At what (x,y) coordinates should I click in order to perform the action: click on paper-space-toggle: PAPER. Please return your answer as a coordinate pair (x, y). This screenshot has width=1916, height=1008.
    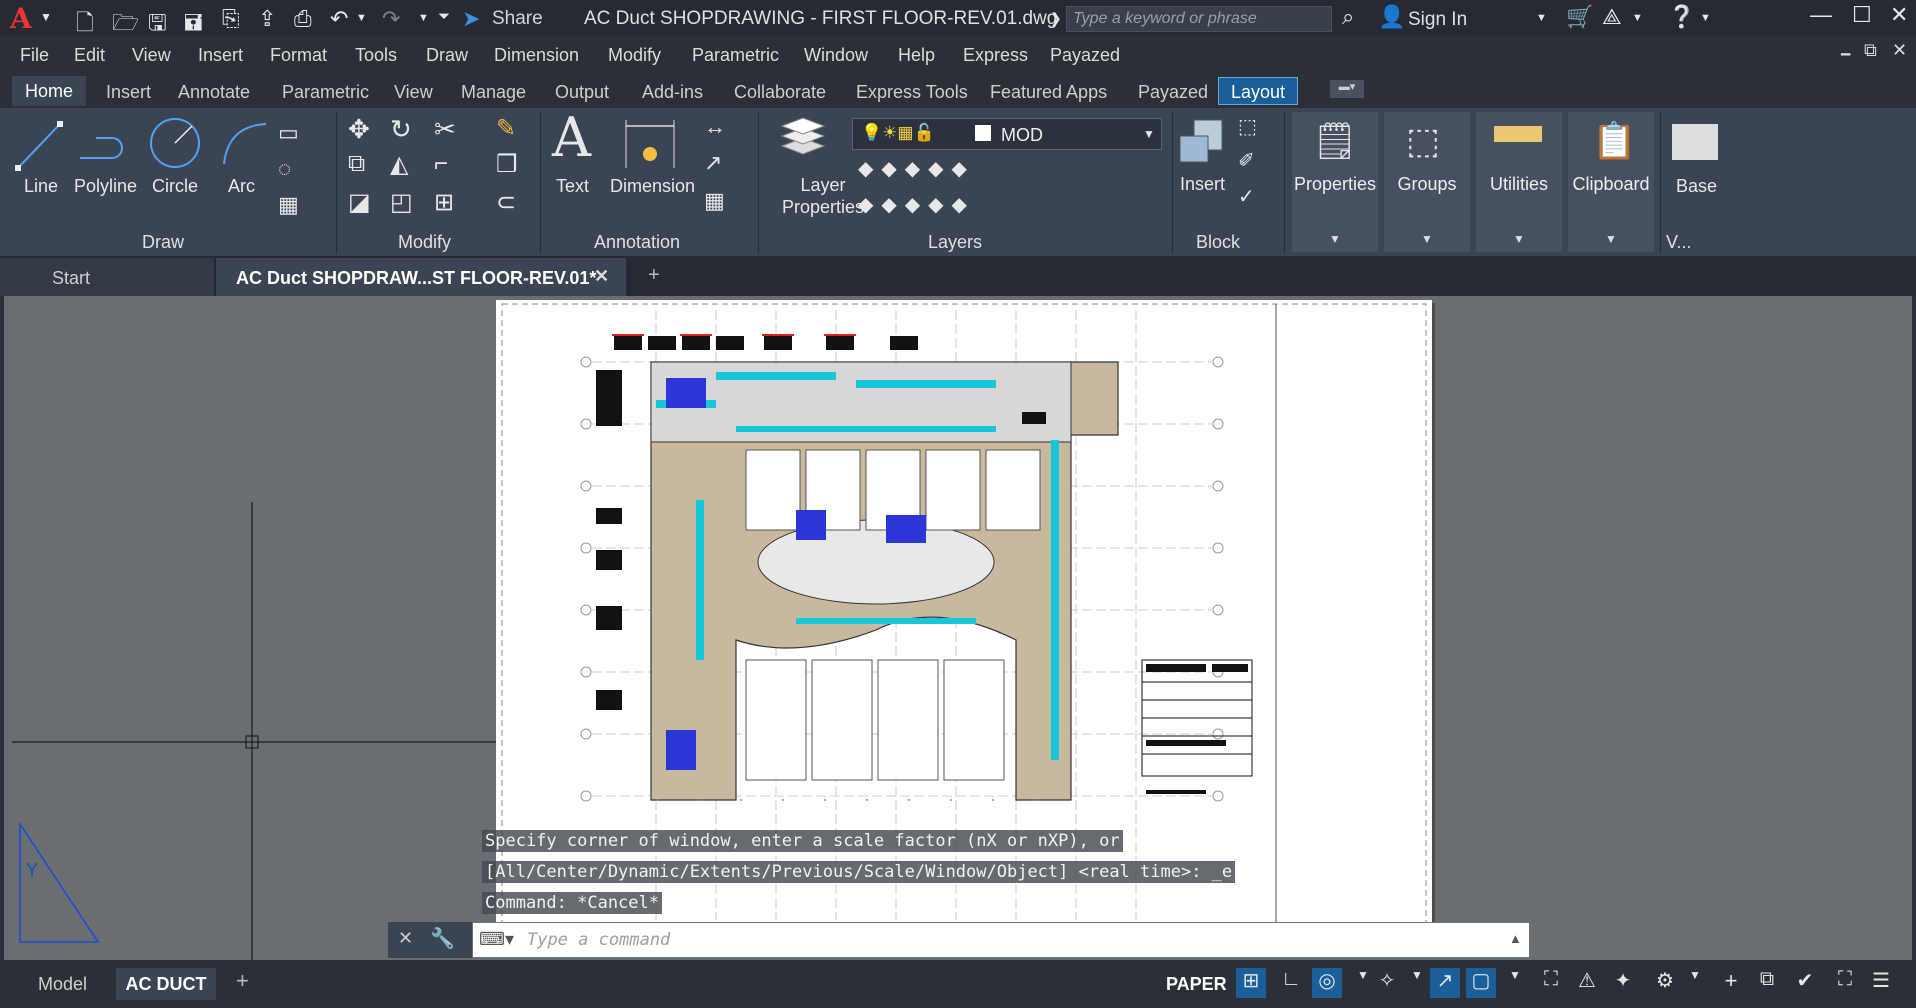
    Looking at the image, I should click on (1196, 984).